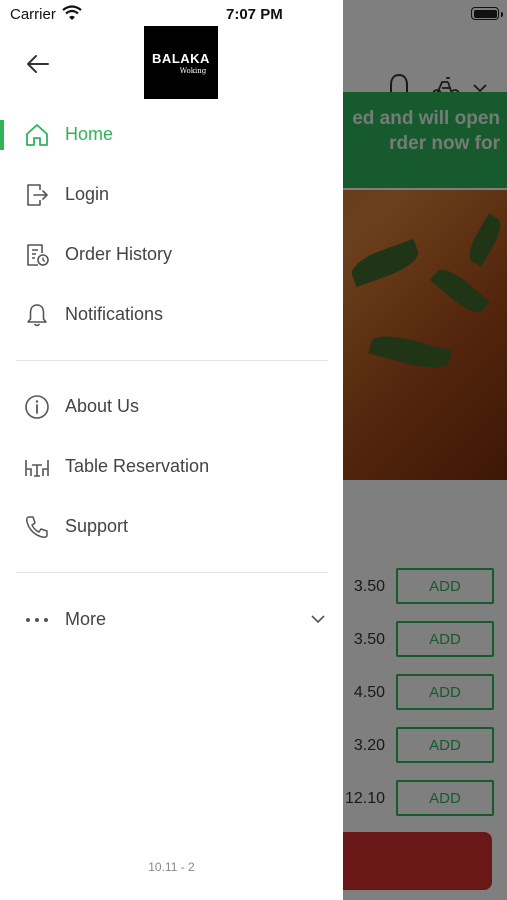 This screenshot has height=900, width=507. Describe the element at coordinates (86, 619) in the screenshot. I see `menu-item-label: More` at that location.